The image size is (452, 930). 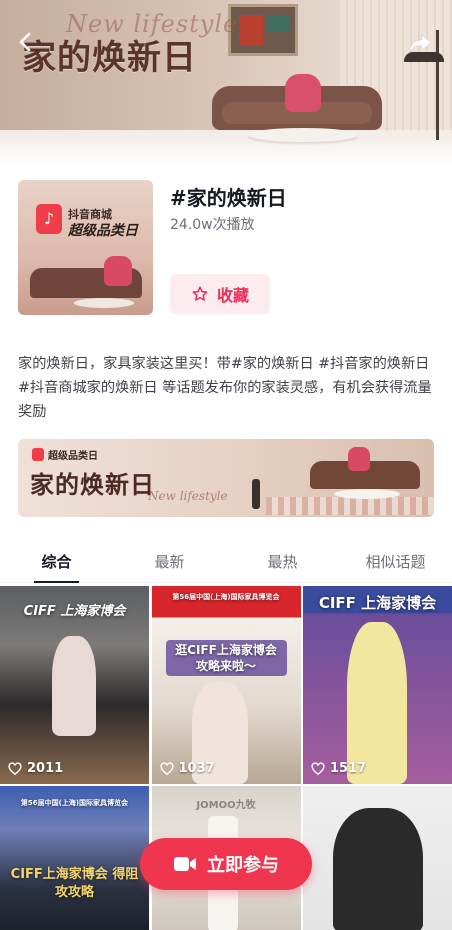 I want to click on cover-table, so click(x=104, y=303).